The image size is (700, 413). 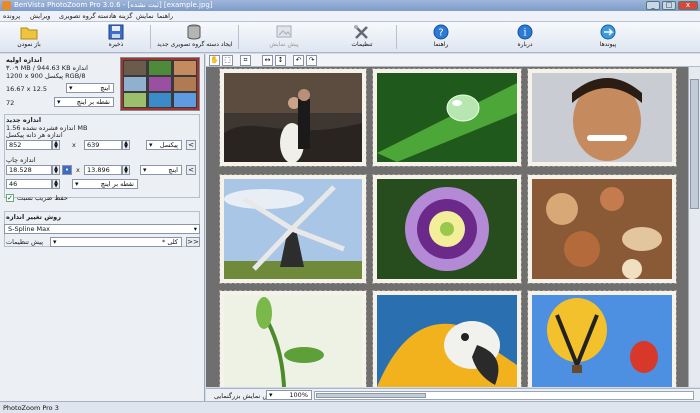 What do you see at coordinates (441, 44) in the screenshot?
I see `help-label: راهنما` at bounding box center [441, 44].